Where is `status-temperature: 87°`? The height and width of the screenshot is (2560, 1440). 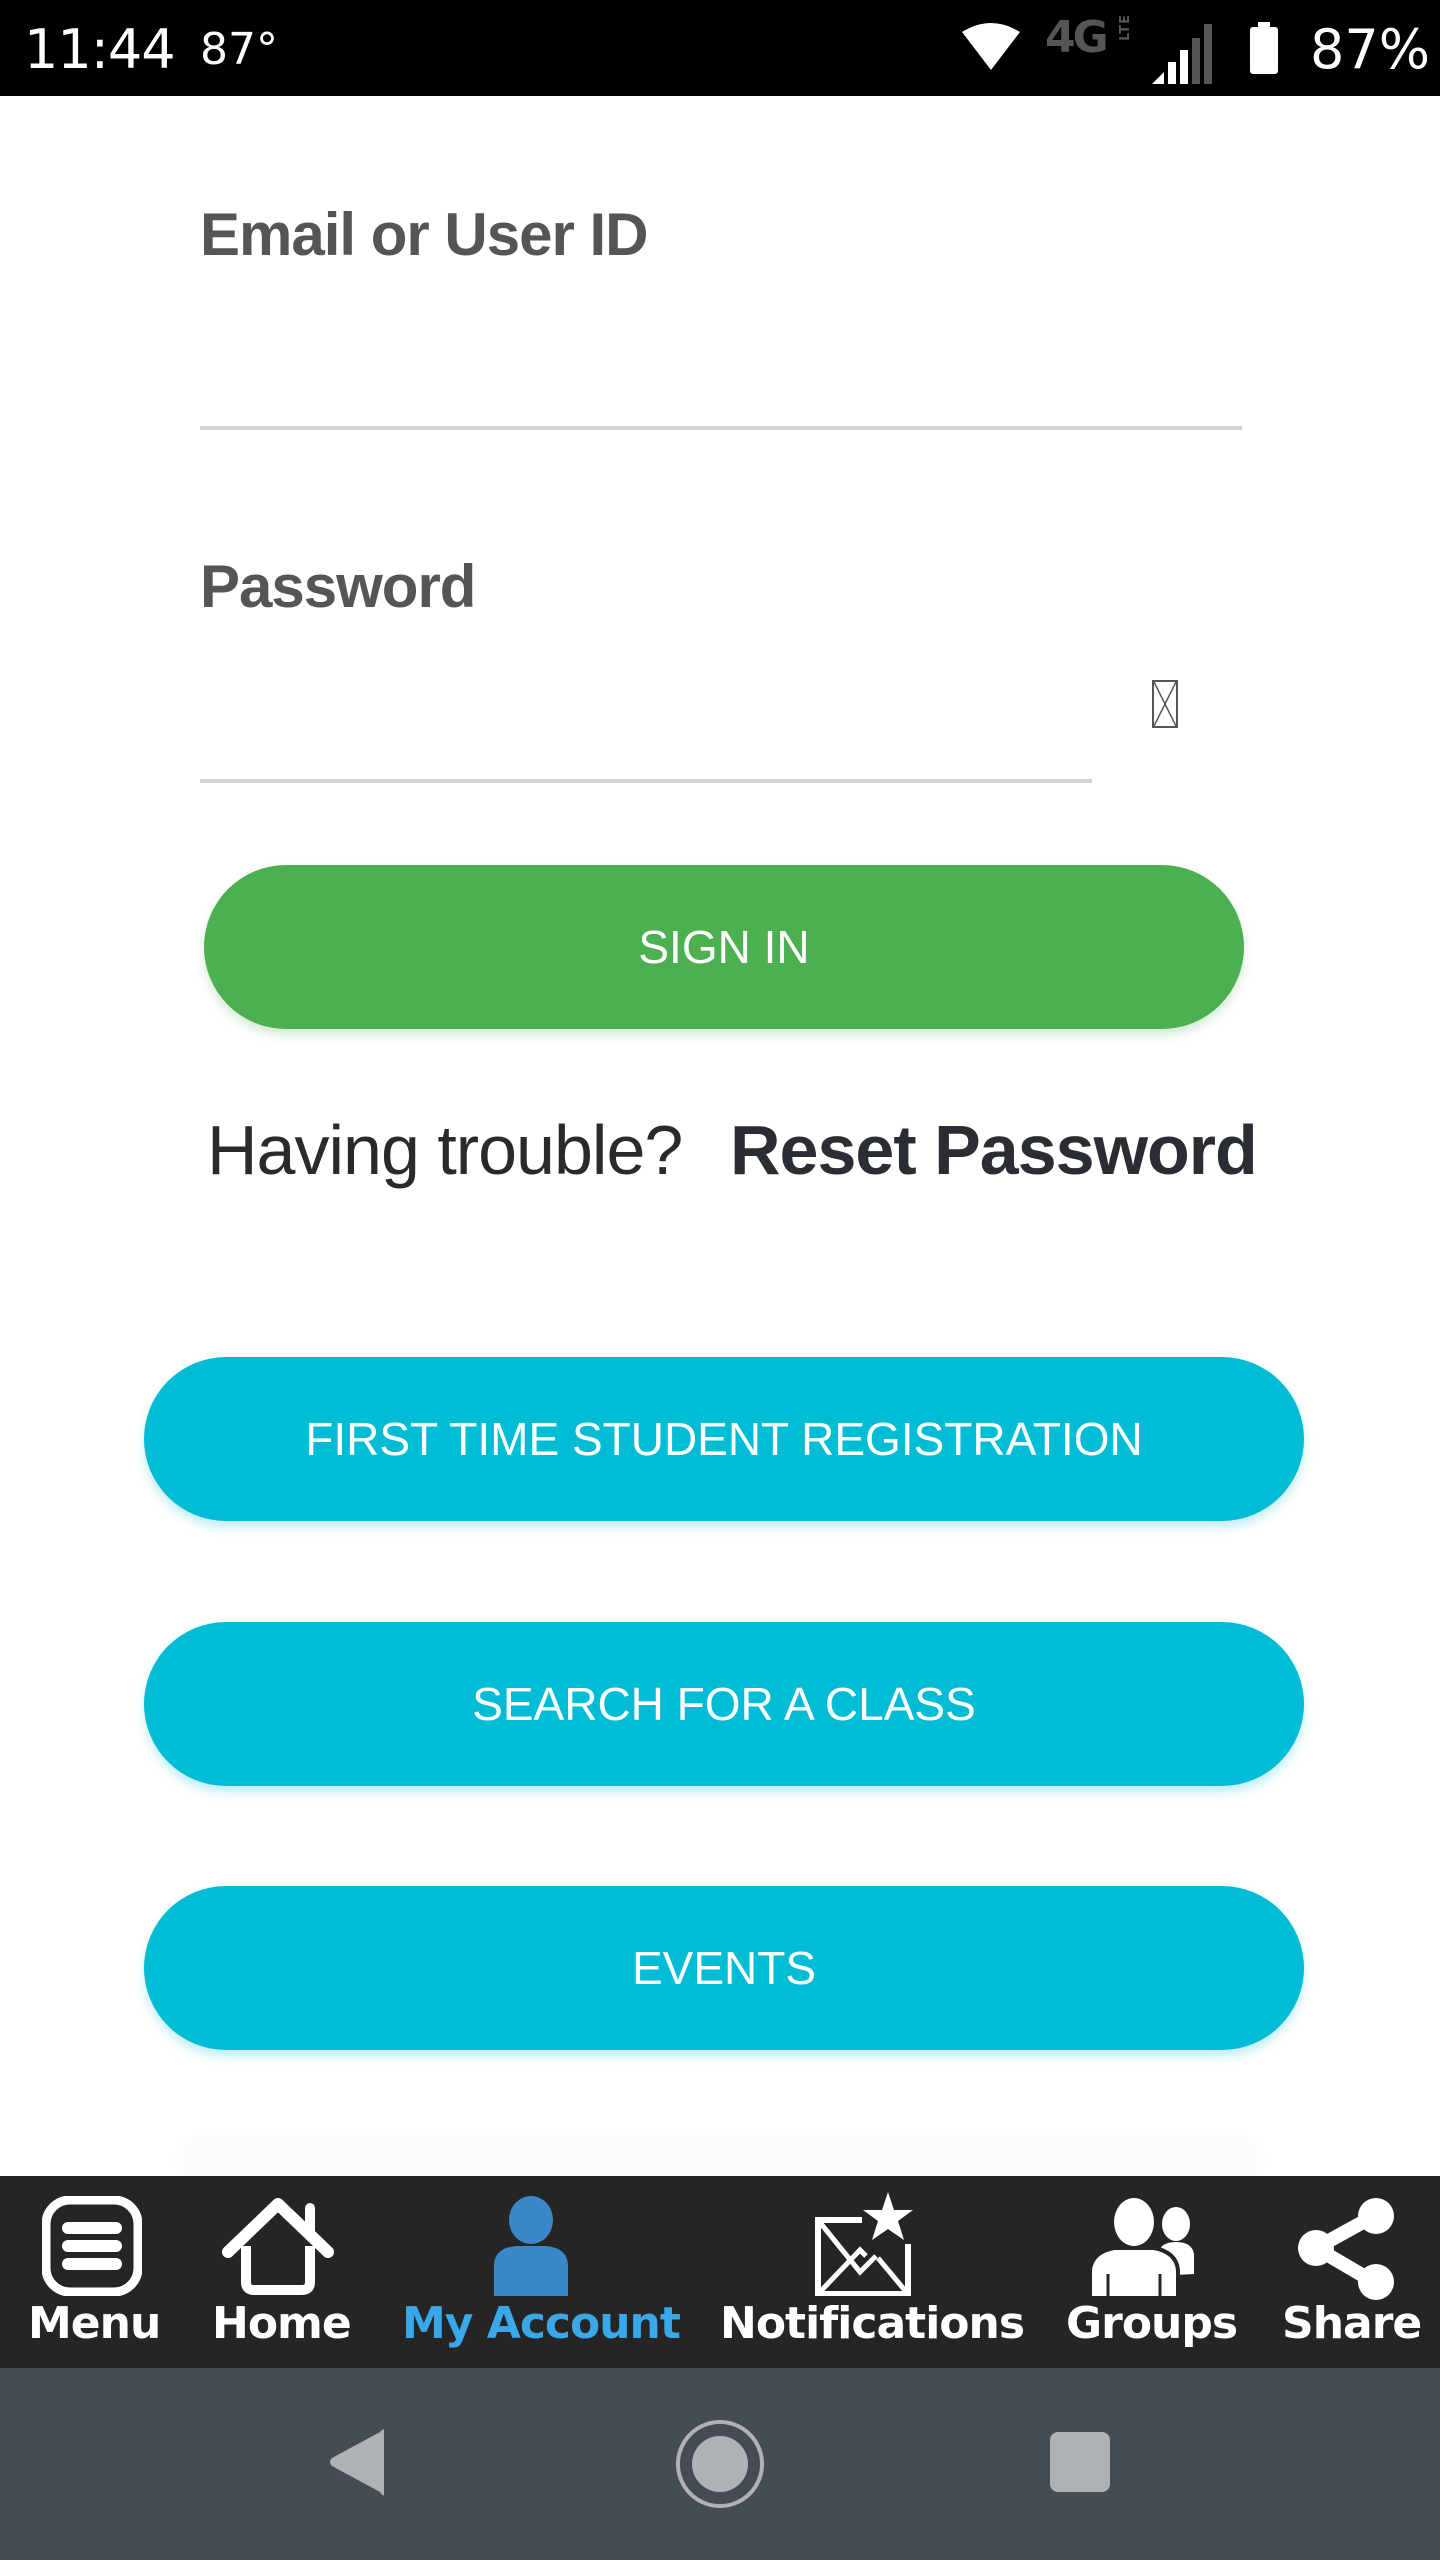
status-temperature: 87° is located at coordinates (239, 49).